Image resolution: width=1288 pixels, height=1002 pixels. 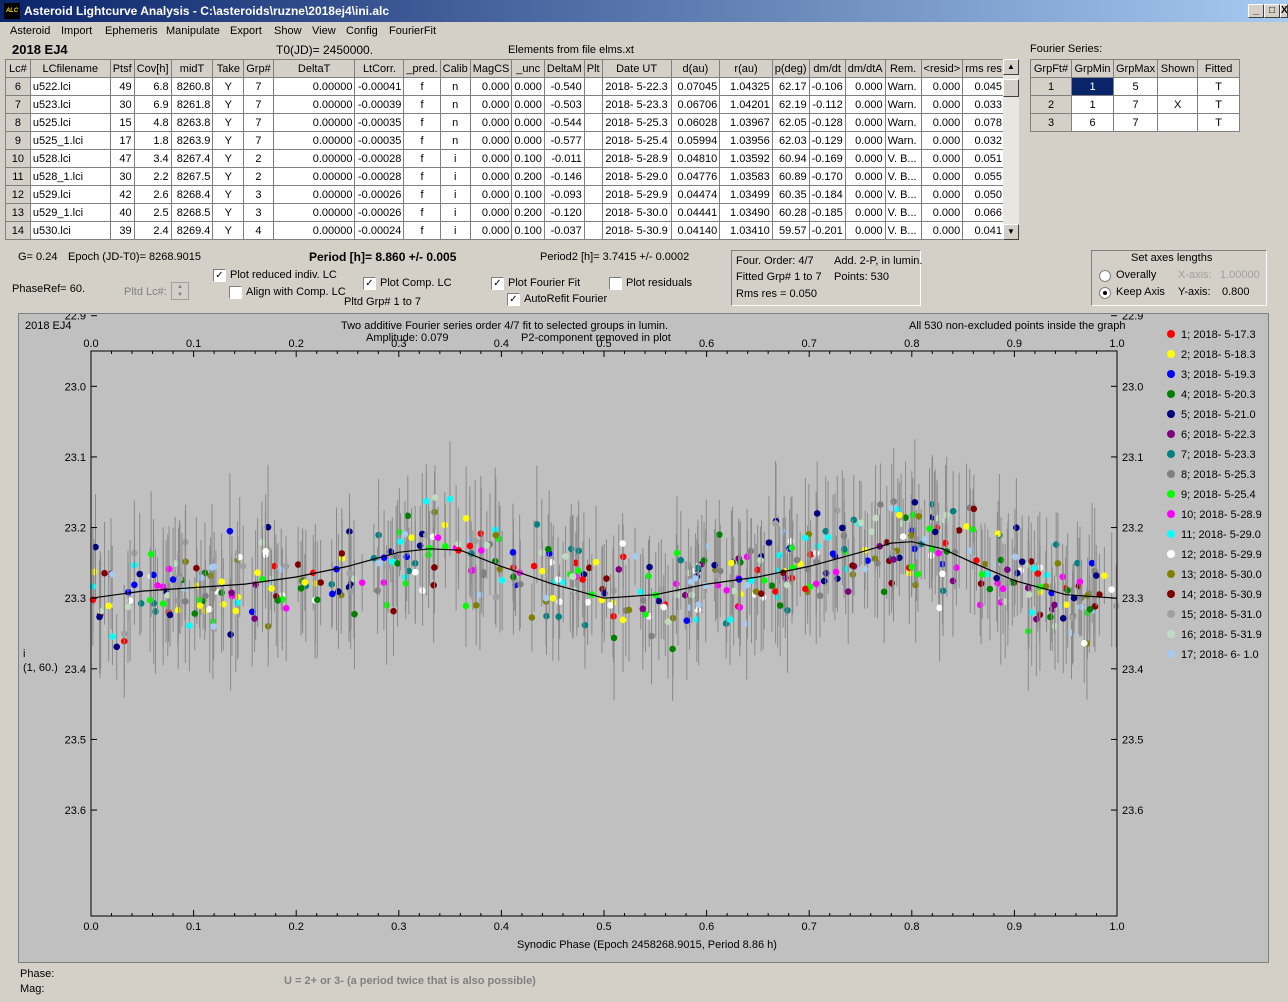 I want to click on lc-cell: 49, so click(x=122, y=86).